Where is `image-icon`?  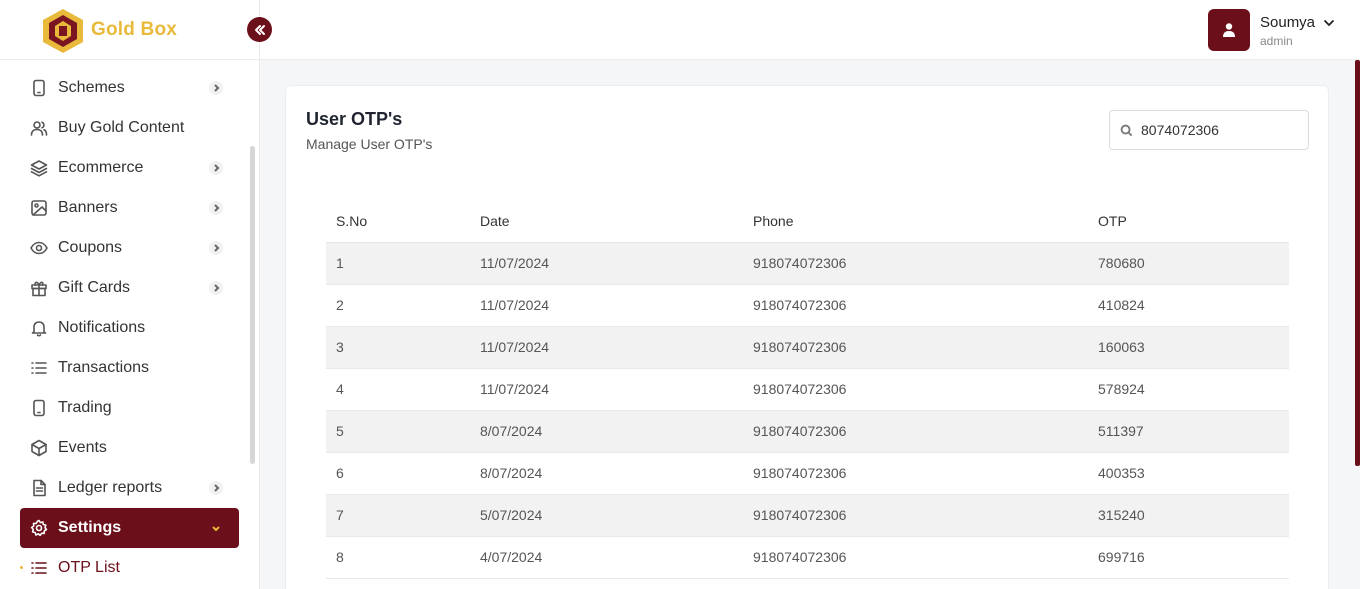 image-icon is located at coordinates (39, 208).